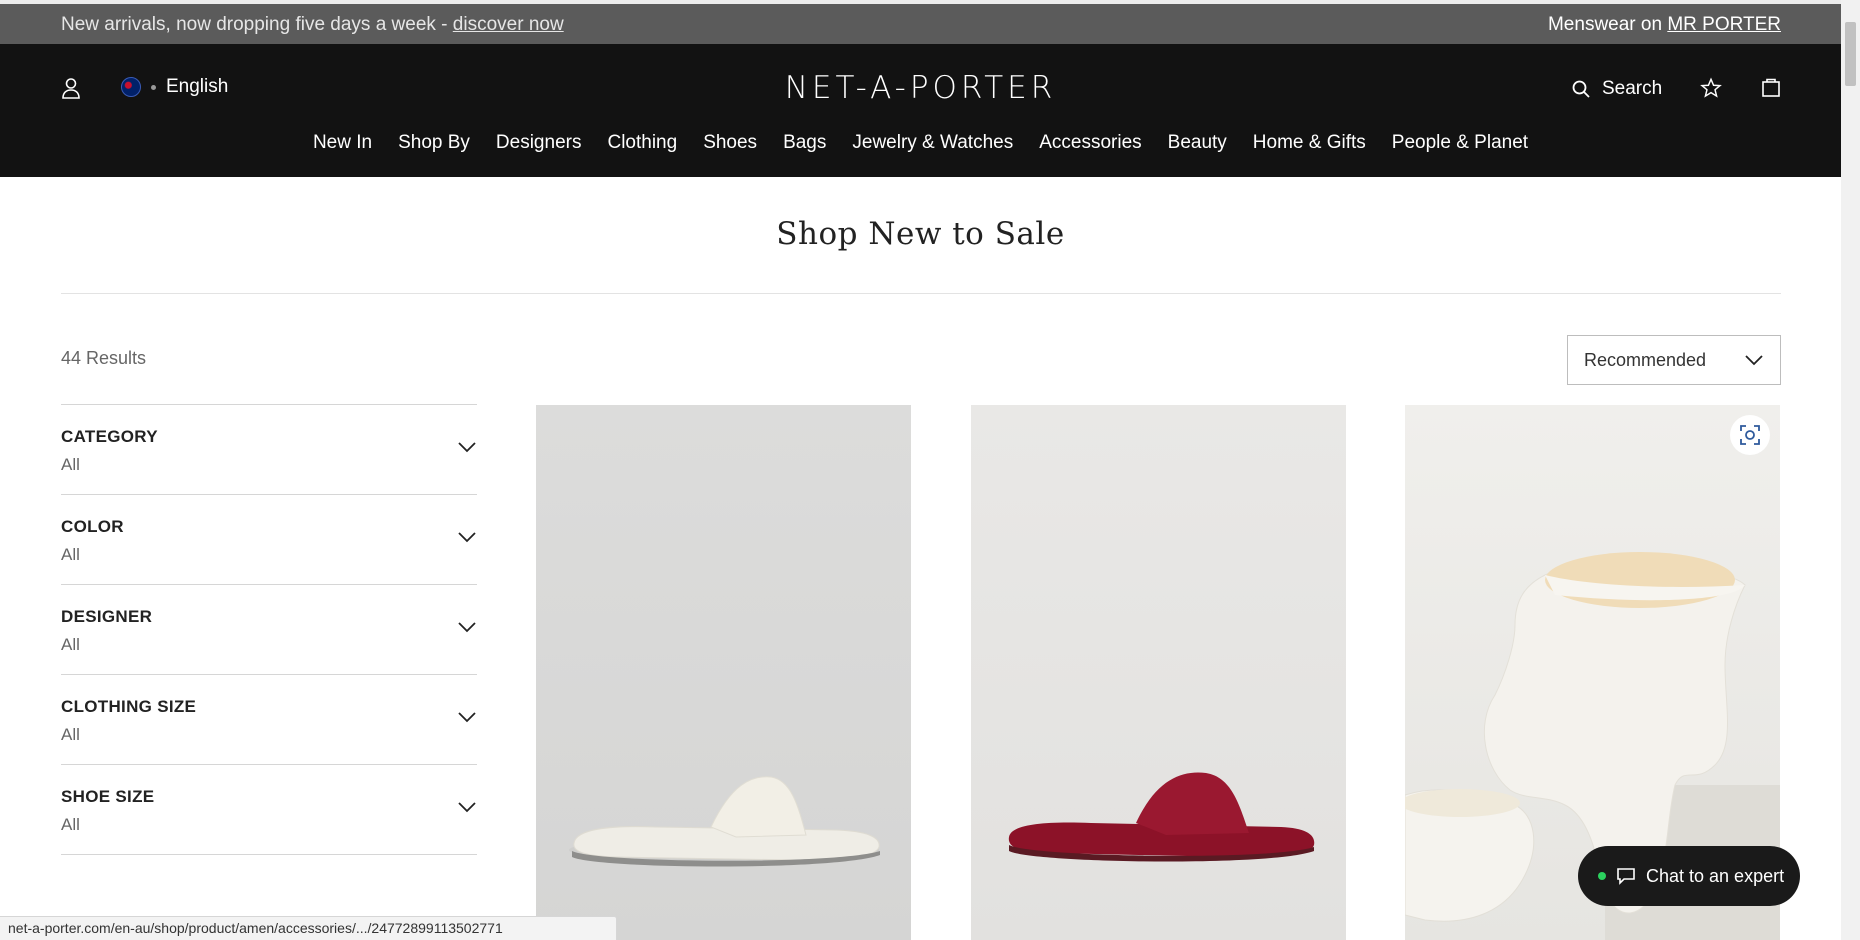  I want to click on mr-porter-link: MR PORTER, so click(1724, 24).